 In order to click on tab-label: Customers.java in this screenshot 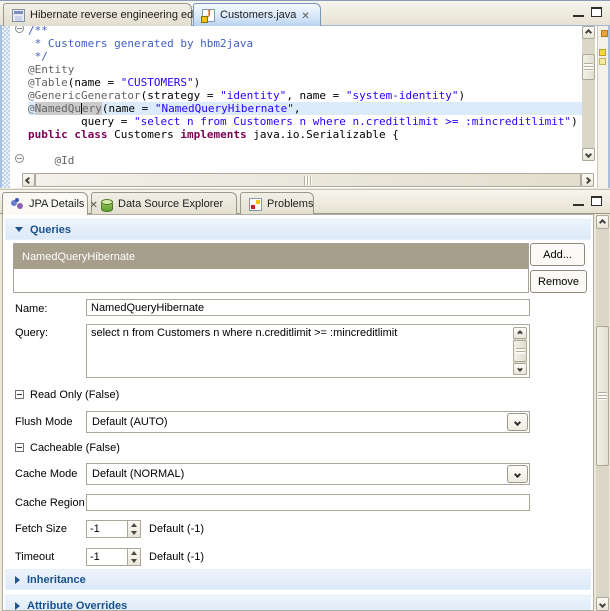, I will do `click(258, 15)`.